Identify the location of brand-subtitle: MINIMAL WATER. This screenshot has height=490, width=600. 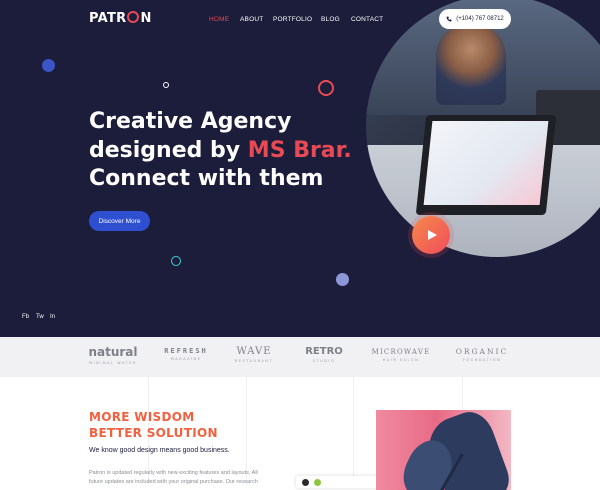
(113, 363).